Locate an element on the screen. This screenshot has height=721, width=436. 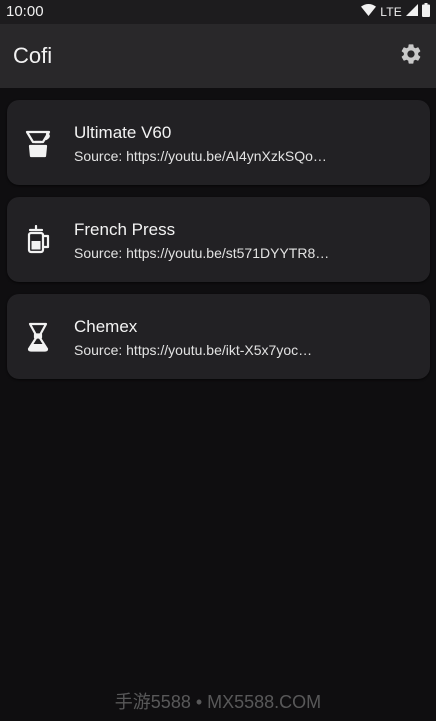
gear-icon is located at coordinates (411, 56).